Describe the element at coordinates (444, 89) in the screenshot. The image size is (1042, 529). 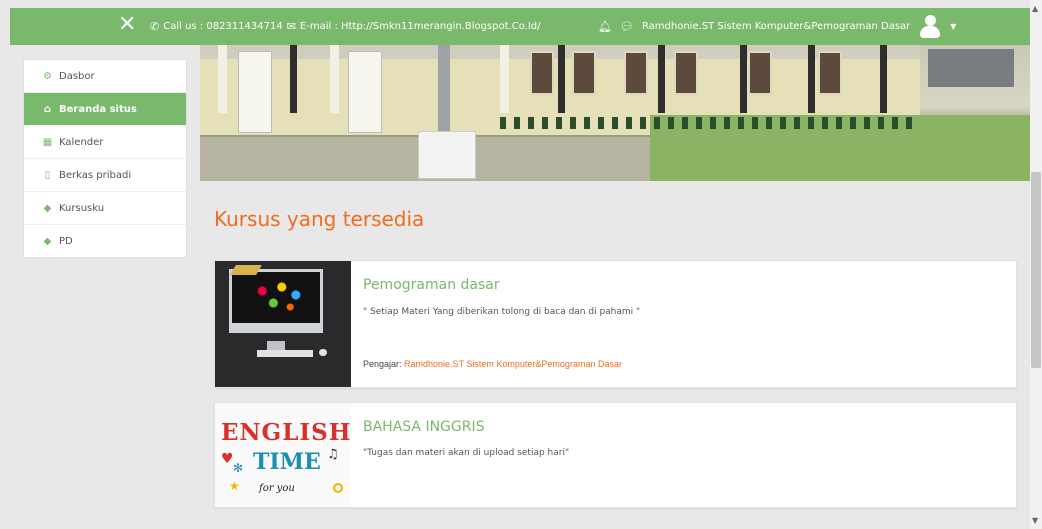
I see `banner-monument-pole` at that location.